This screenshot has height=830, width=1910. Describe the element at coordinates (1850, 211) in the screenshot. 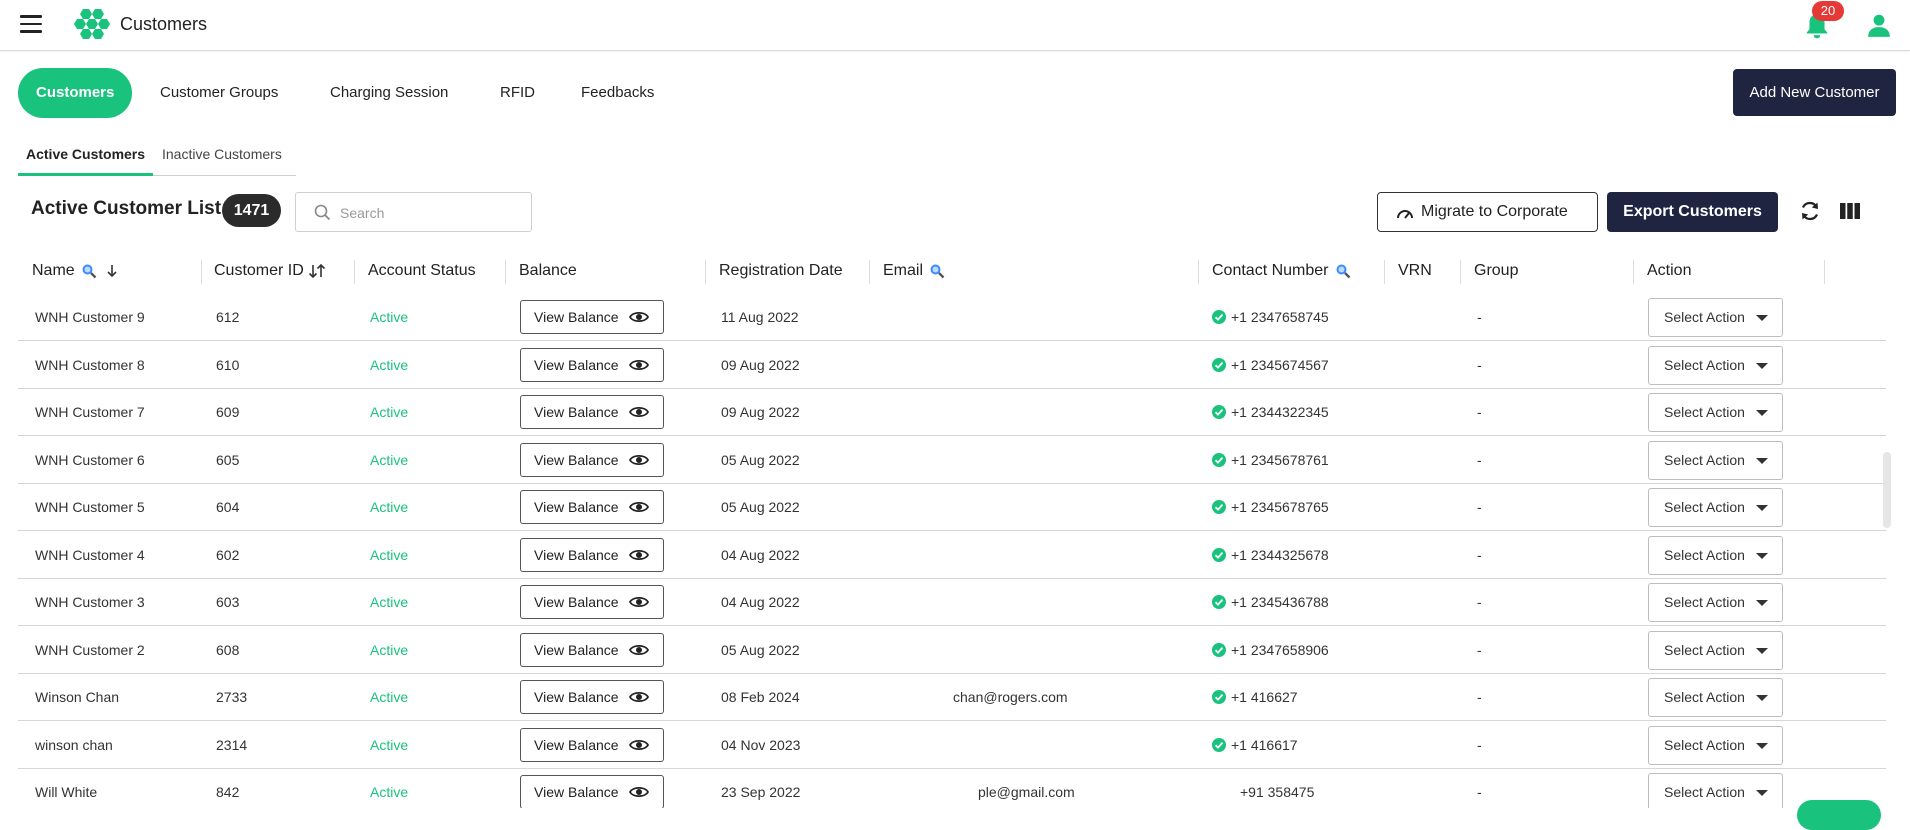

I see `columns-icon` at that location.